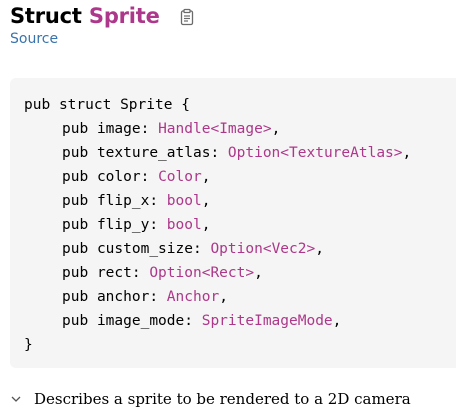 Image resolution: width=456 pixels, height=419 pixels. Describe the element at coordinates (124, 16) in the screenshot. I see `item-name: Sprite` at that location.